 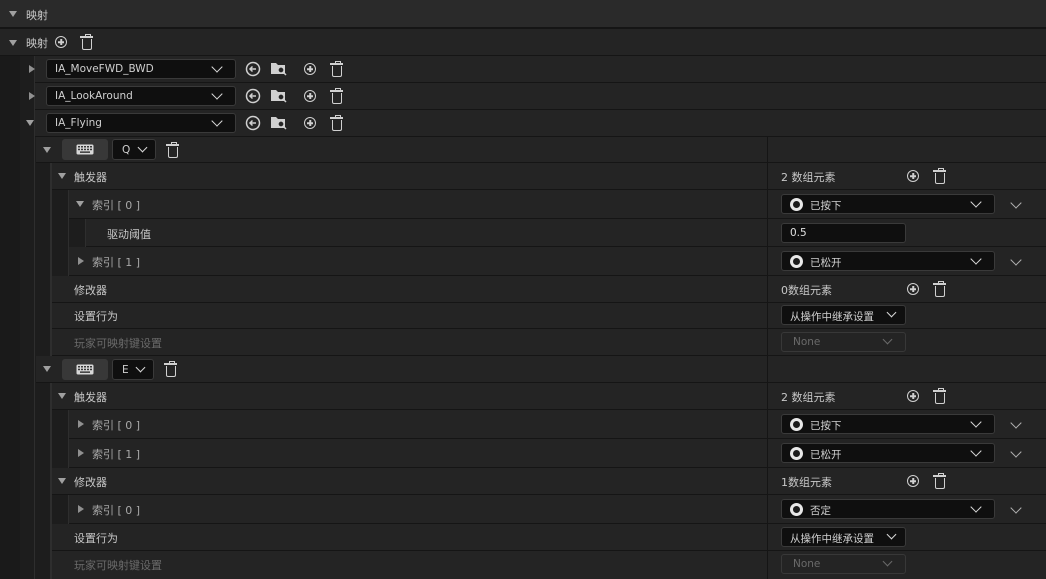 What do you see at coordinates (86, 42) in the screenshot?
I see `delete-all-icon` at bounding box center [86, 42].